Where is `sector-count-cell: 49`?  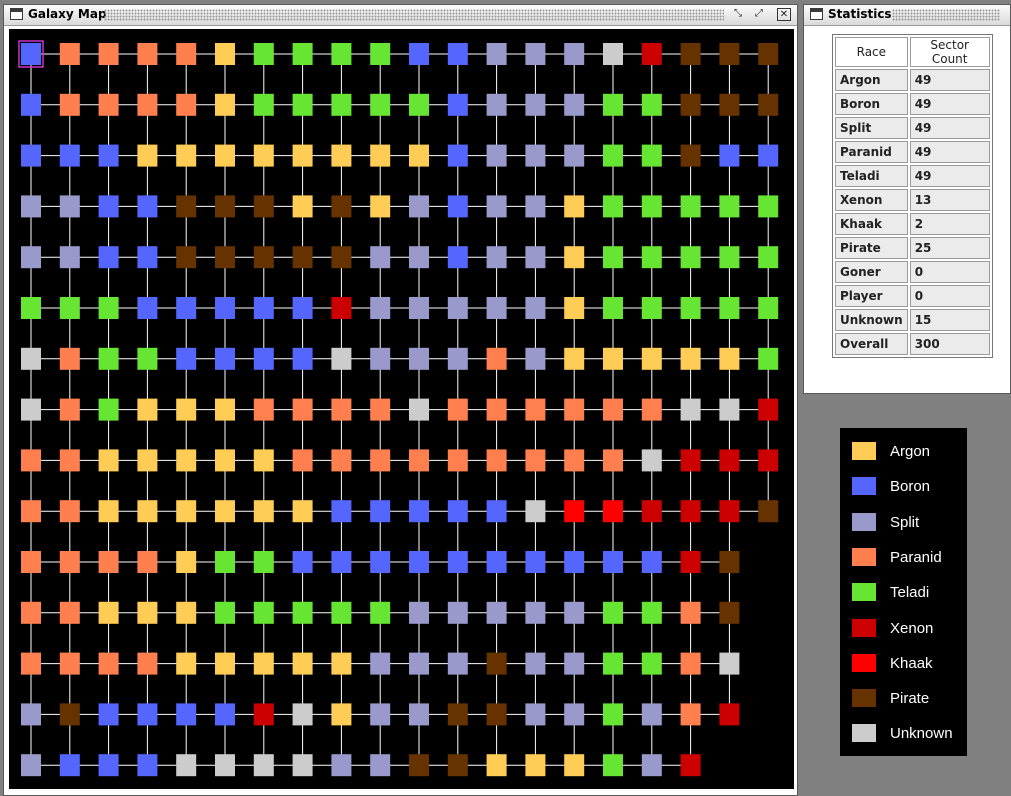
sector-count-cell: 49 is located at coordinates (949, 80).